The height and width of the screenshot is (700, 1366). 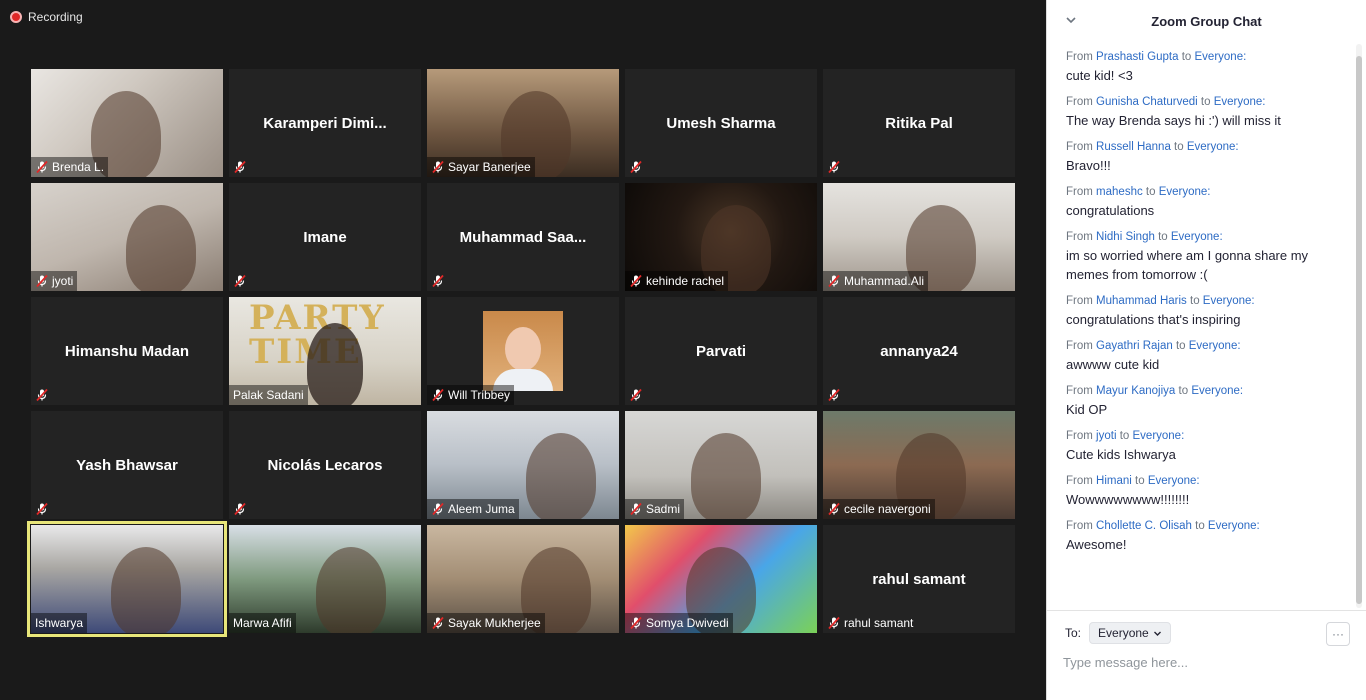 I want to click on participant-name-large: annanya24, so click(x=919, y=351).